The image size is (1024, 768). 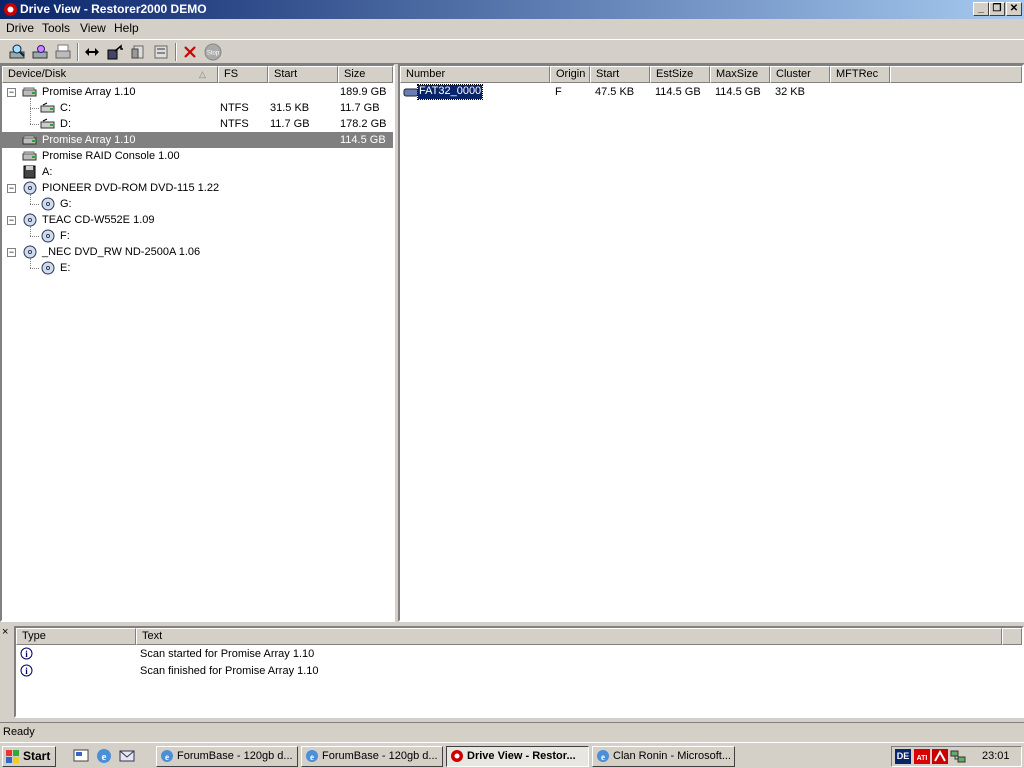 What do you see at coordinates (127, 756) in the screenshot?
I see `outlook-icon` at bounding box center [127, 756].